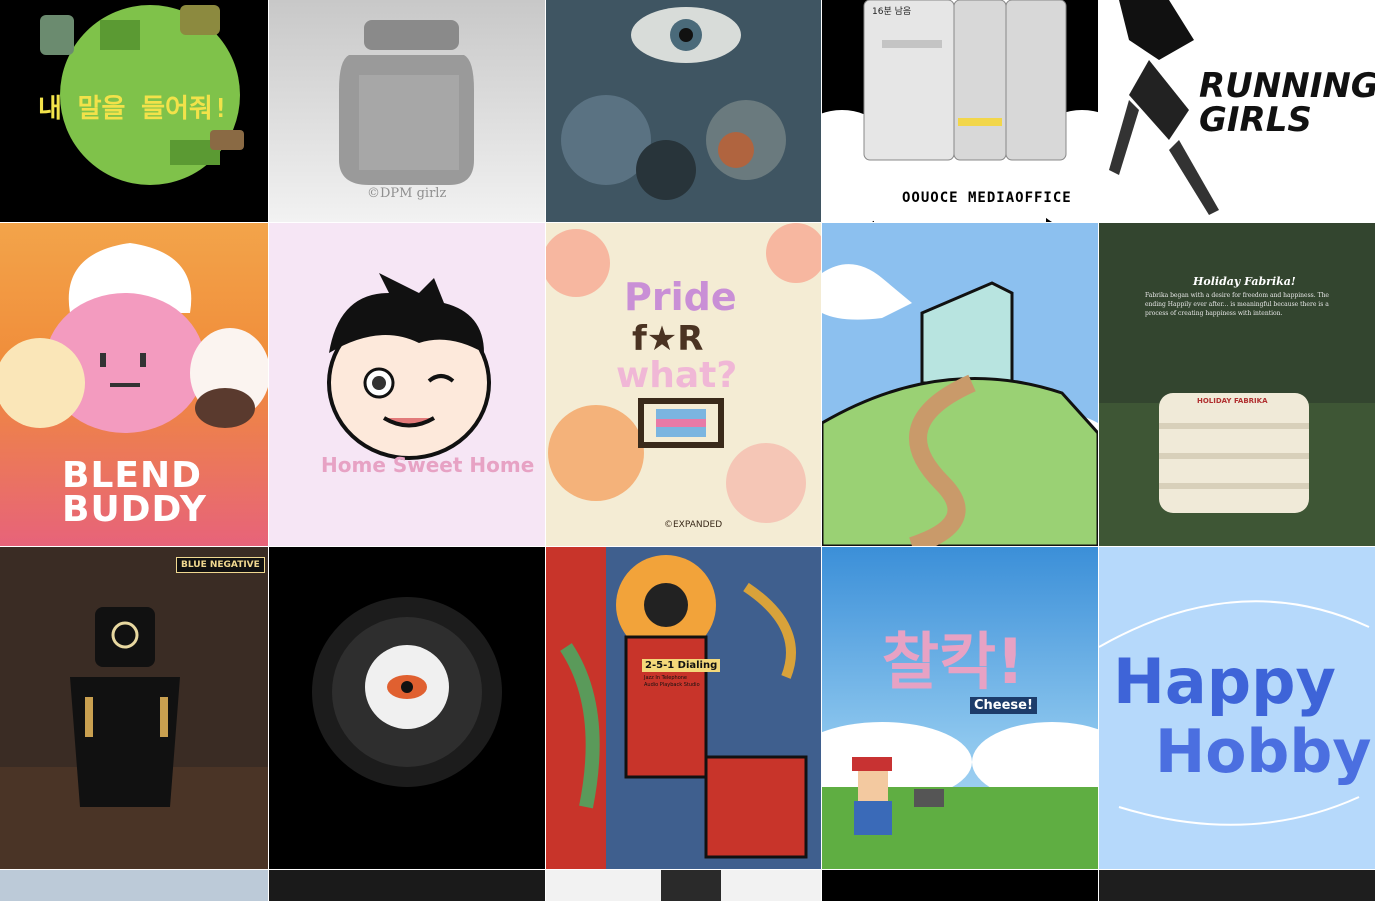 This screenshot has width=1378, height=901. Describe the element at coordinates (680, 297) in the screenshot. I see `tile-8-title-line1: Pride` at that location.